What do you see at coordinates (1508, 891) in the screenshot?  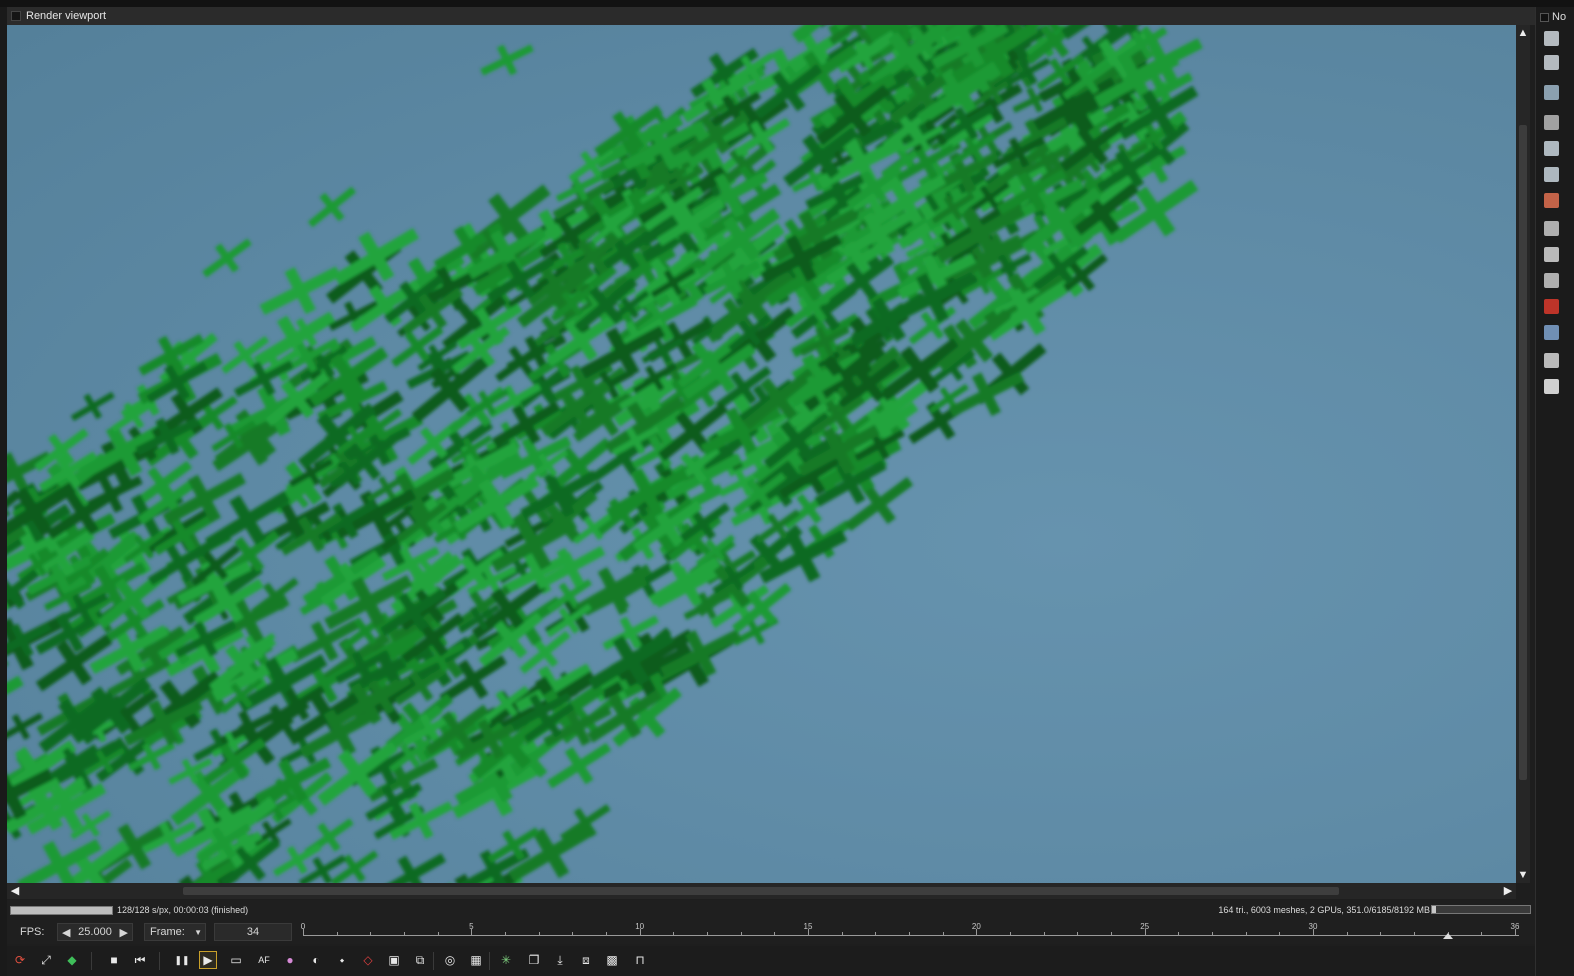 I see `scroll-right-icon: ▶` at bounding box center [1508, 891].